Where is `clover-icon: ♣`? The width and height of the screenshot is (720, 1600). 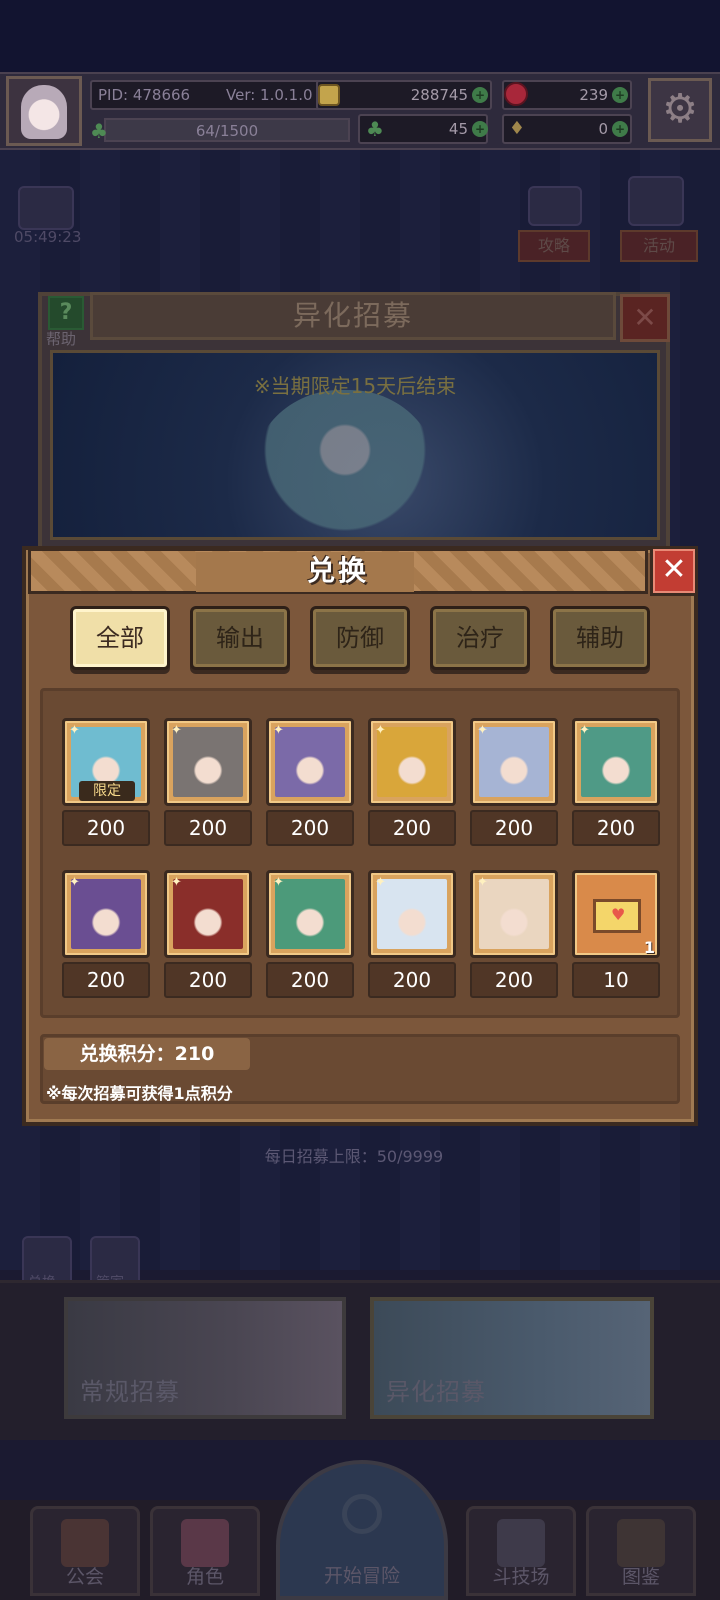 clover-icon: ♣ is located at coordinates (375, 129).